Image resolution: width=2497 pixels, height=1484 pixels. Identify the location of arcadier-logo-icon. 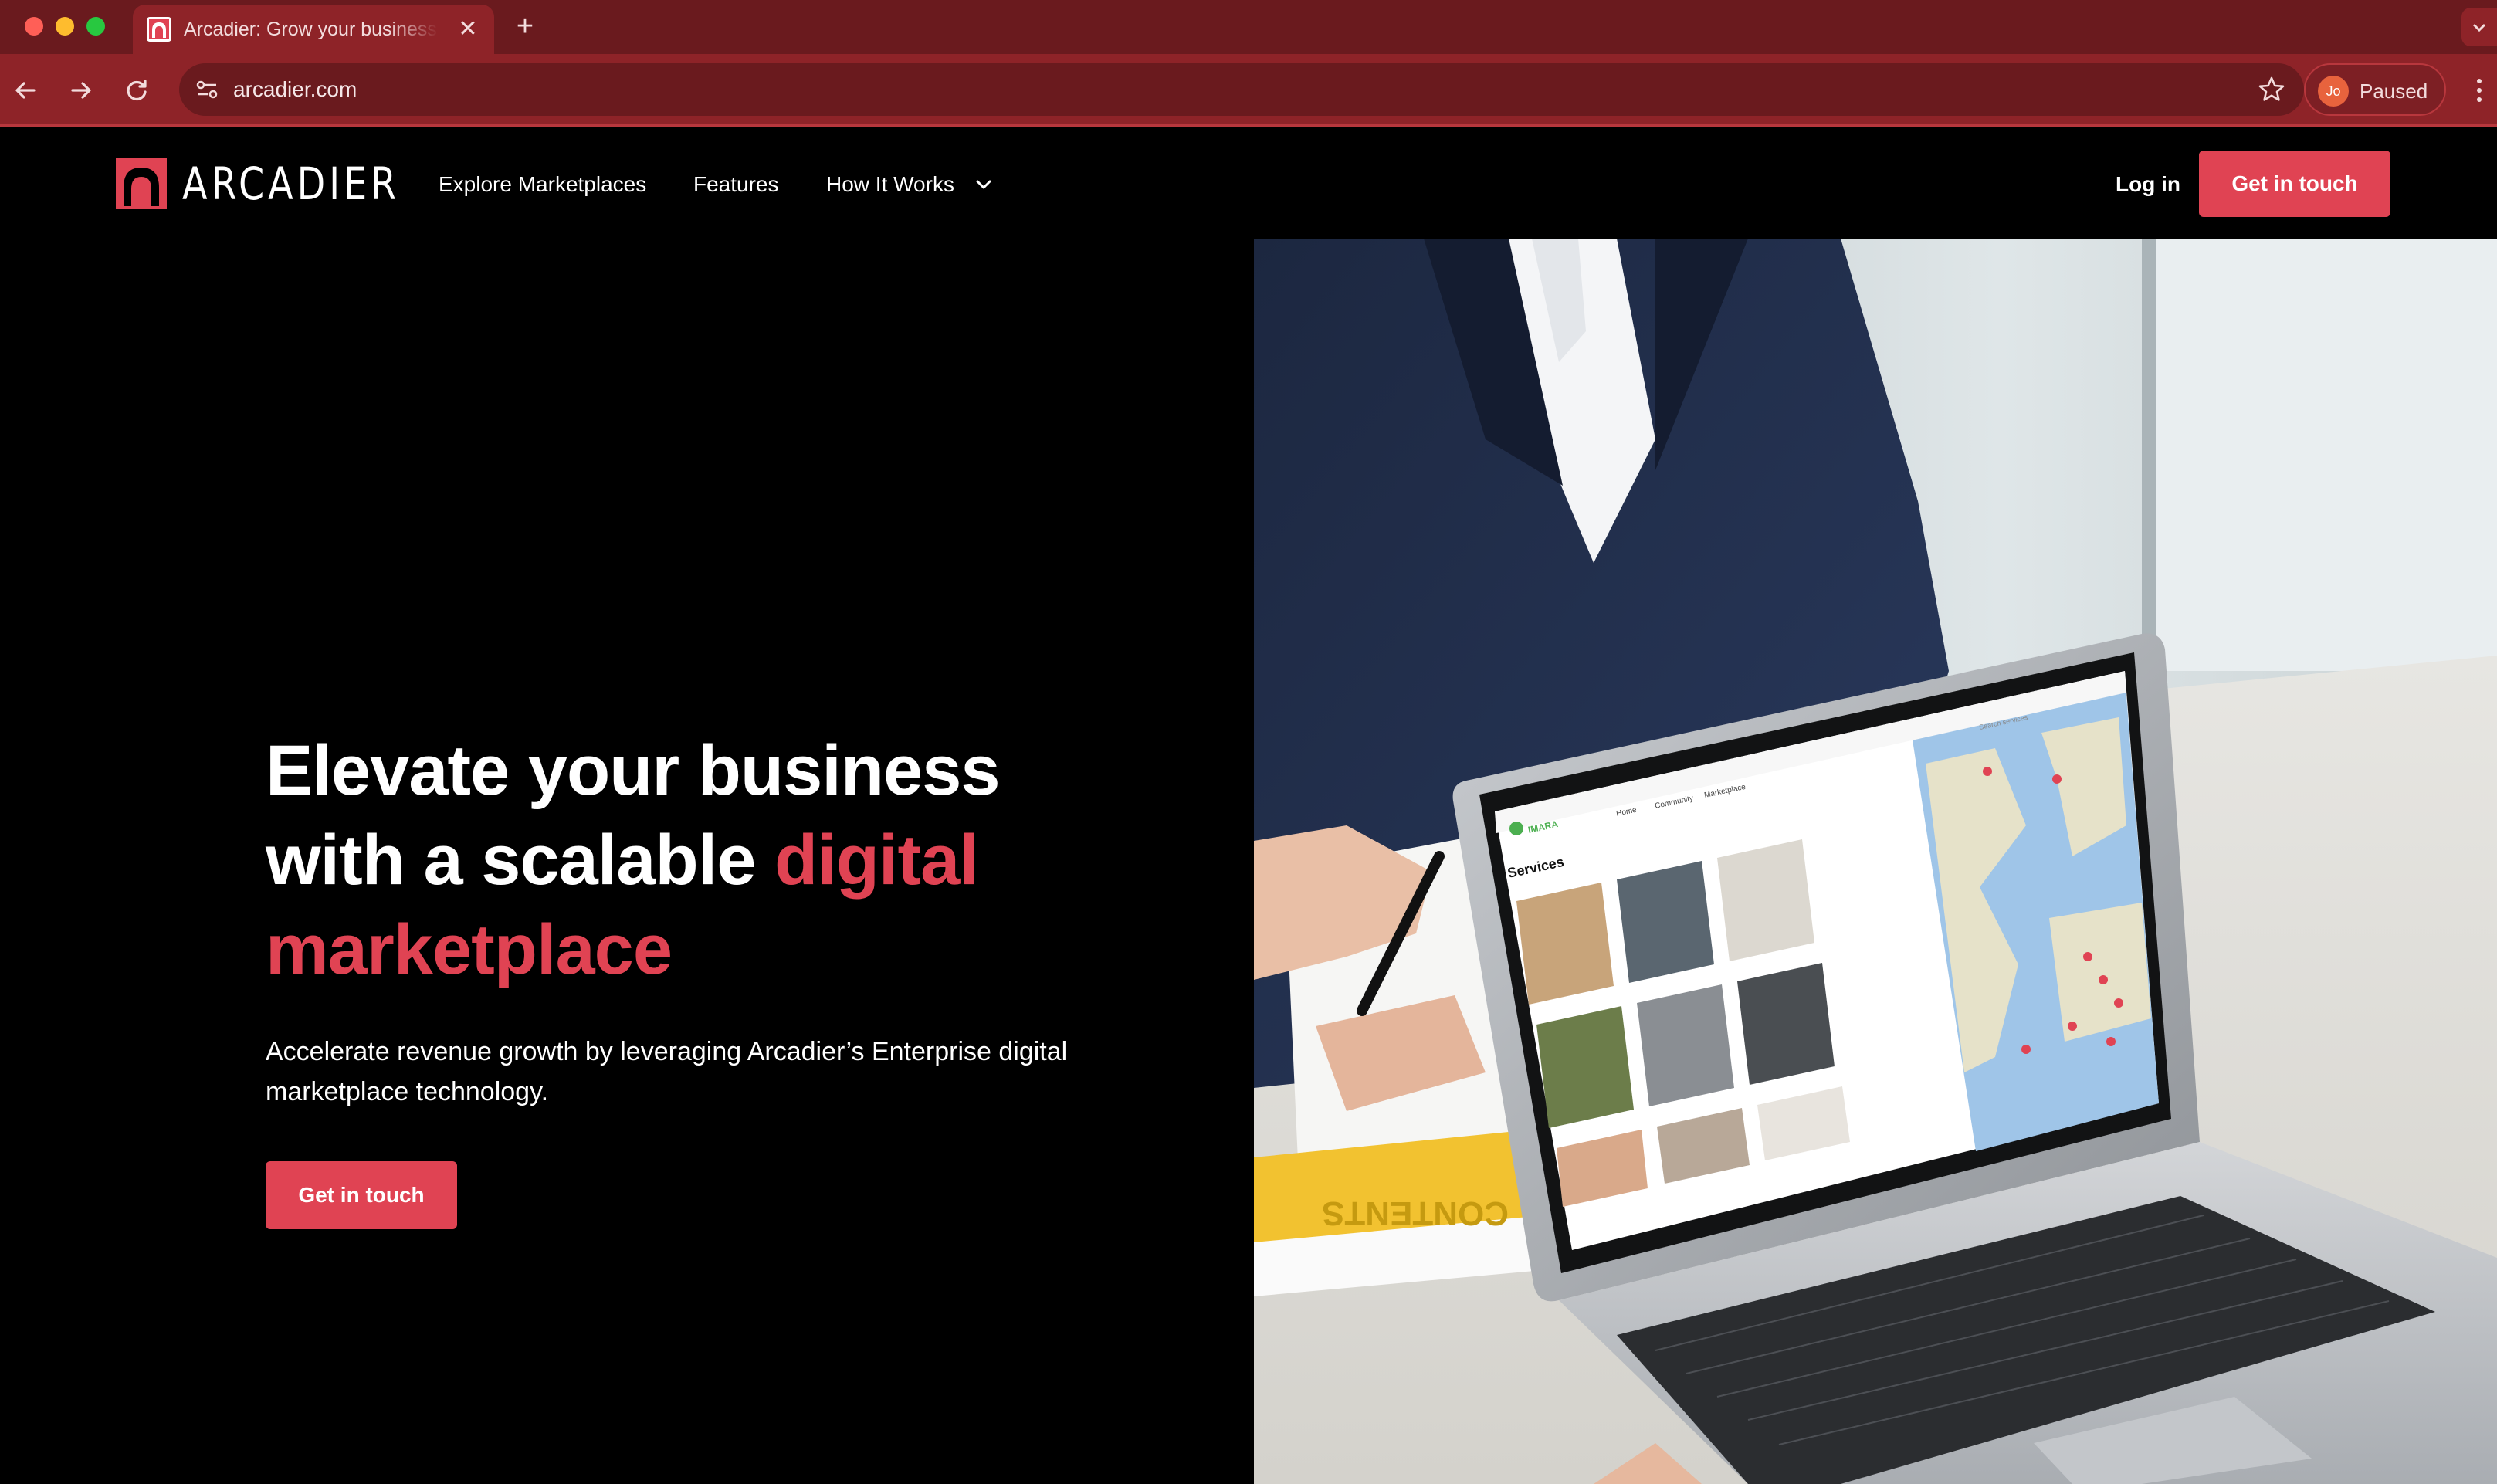
(141, 183).